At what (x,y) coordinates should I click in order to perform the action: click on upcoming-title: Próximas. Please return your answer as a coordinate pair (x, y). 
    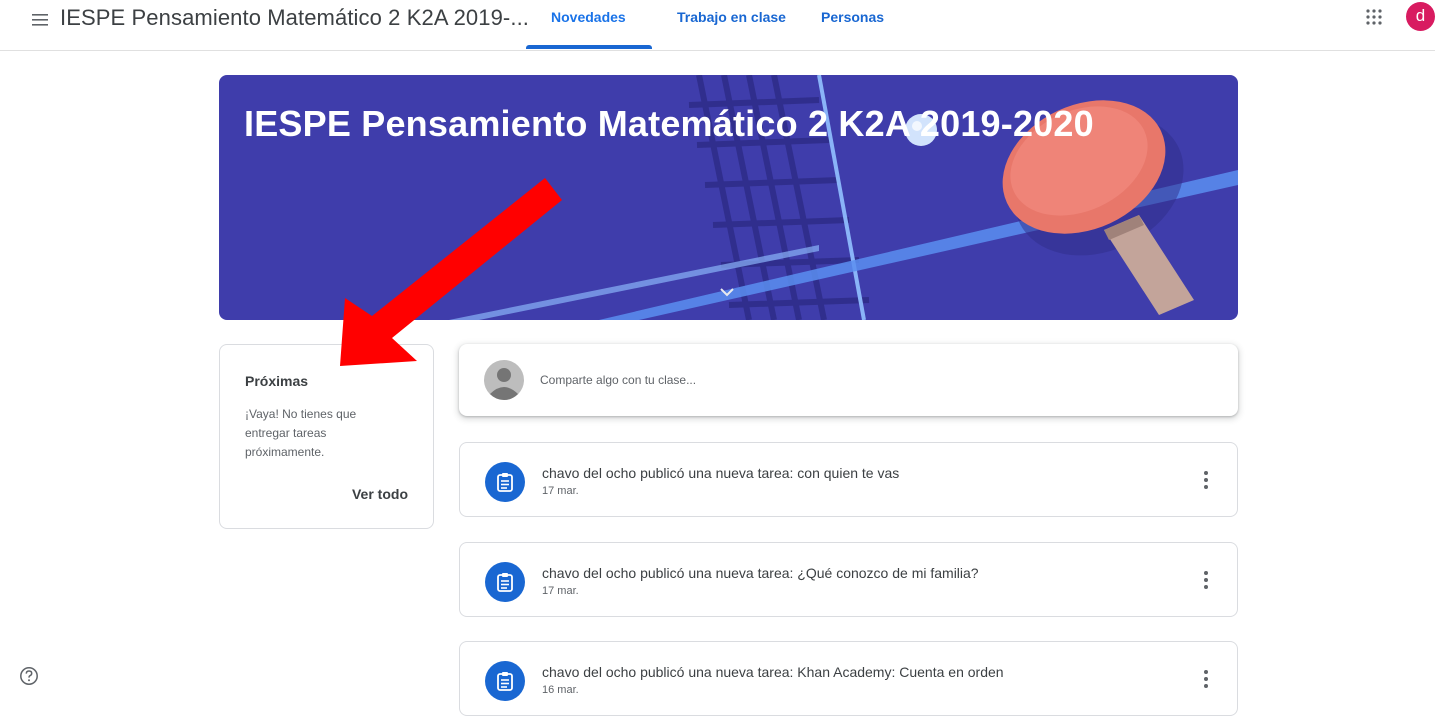
    Looking at the image, I should click on (277, 381).